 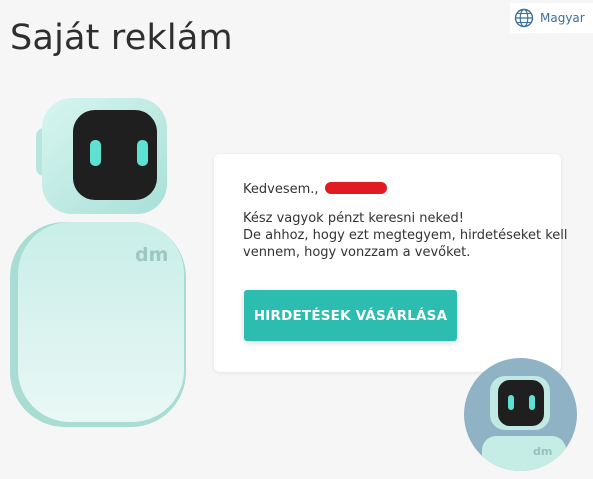 I want to click on robot-logo: dm, so click(x=151, y=255).